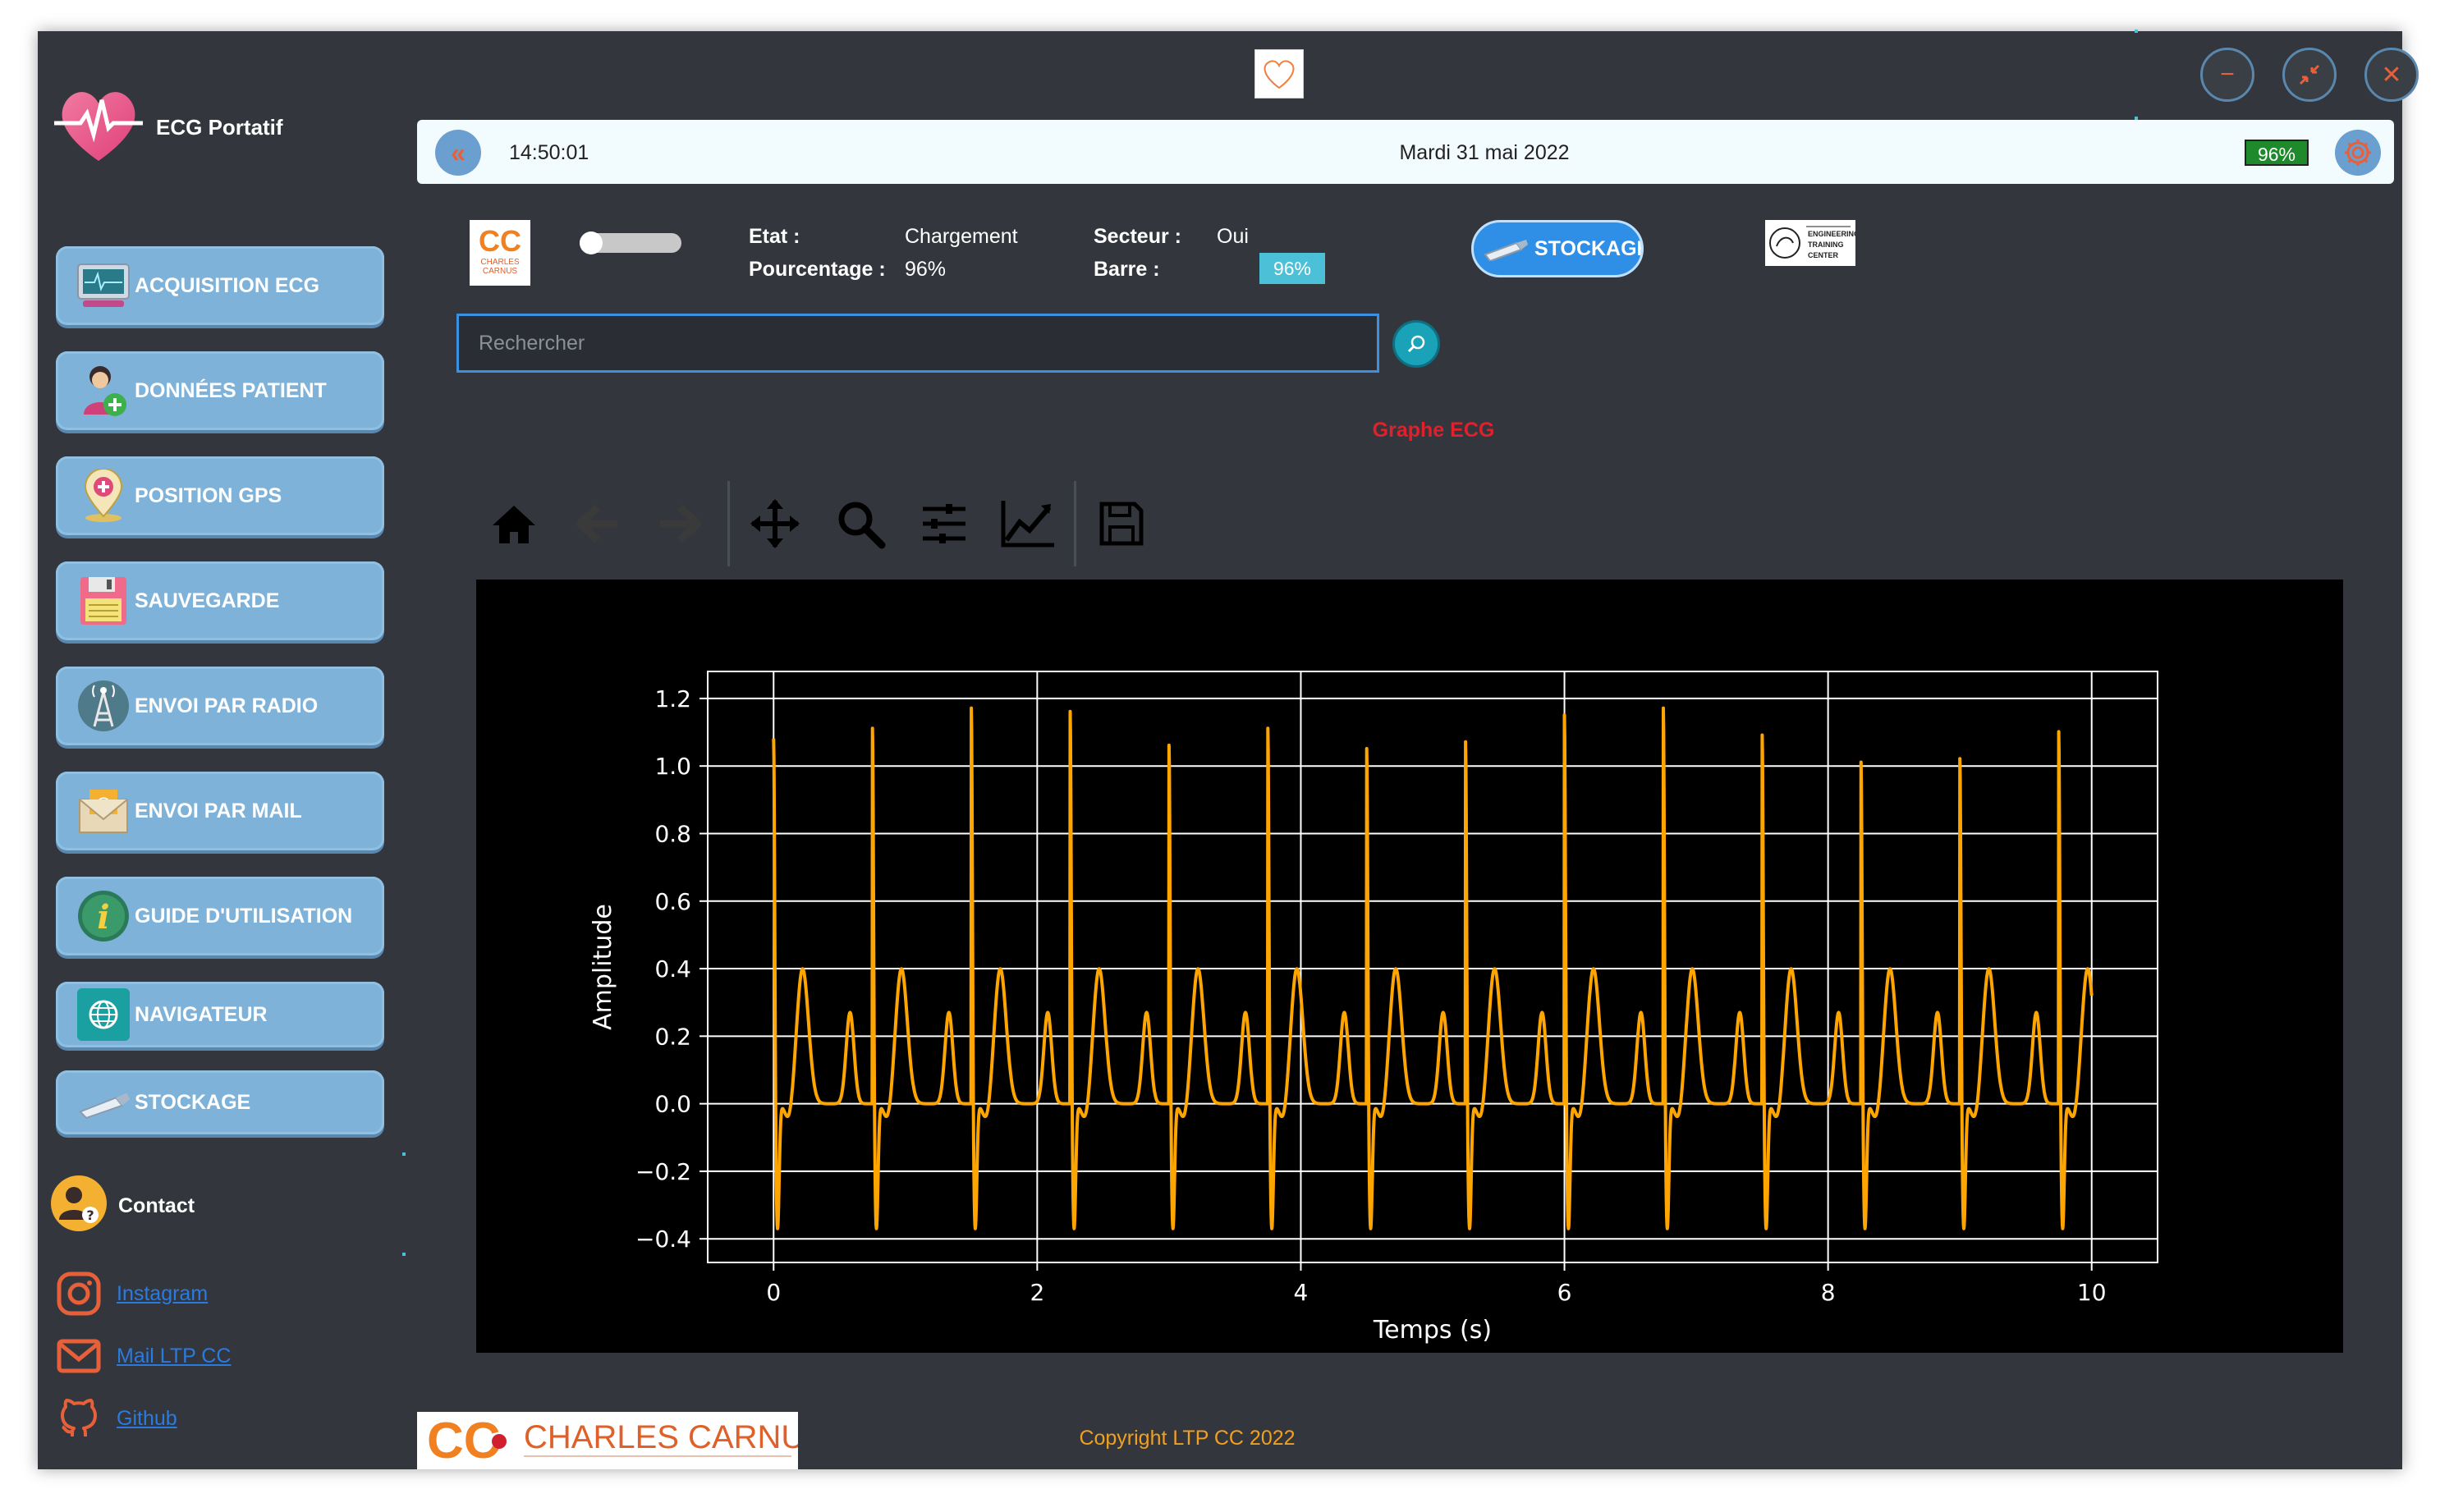 Image resolution: width=2440 pixels, height=1512 pixels. Describe the element at coordinates (103, 917) in the screenshot. I see `svg-text: i` at that location.